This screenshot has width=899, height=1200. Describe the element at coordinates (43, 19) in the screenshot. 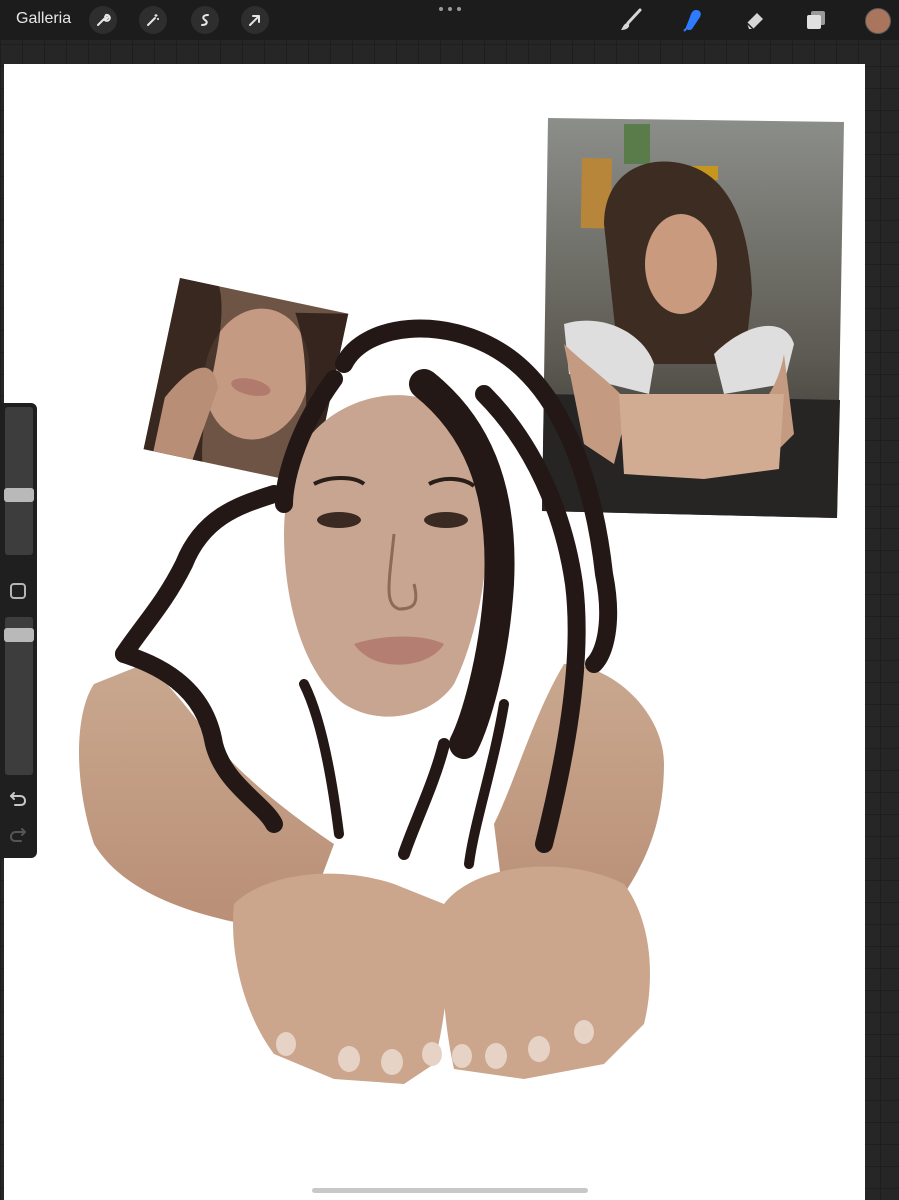

I see `gallery-button: Galleria` at that location.